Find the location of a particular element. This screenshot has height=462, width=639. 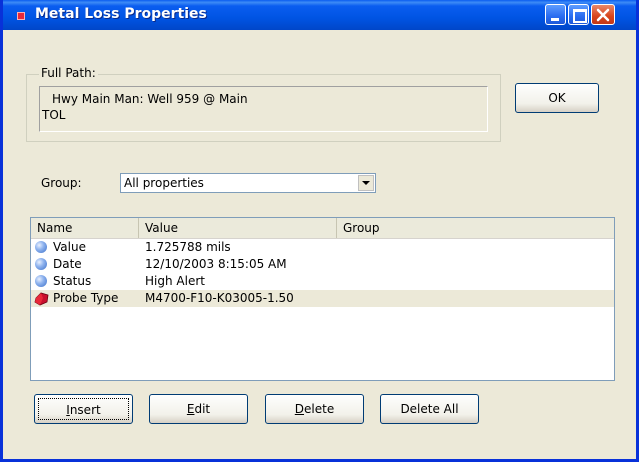

insert-button: Insert is located at coordinates (83, 409).